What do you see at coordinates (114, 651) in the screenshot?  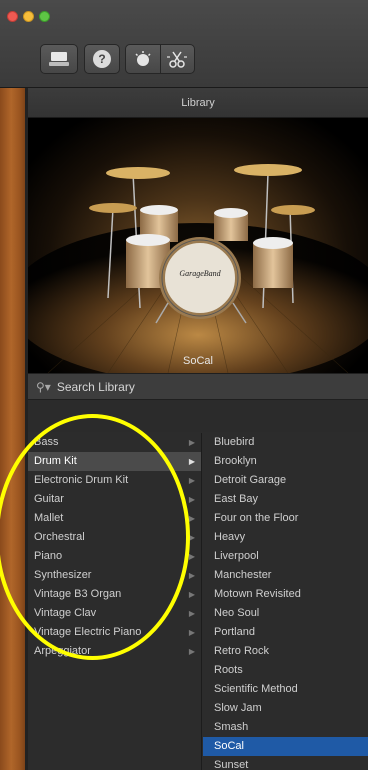 I see `category-item: Arpeggiator ▶` at bounding box center [114, 651].